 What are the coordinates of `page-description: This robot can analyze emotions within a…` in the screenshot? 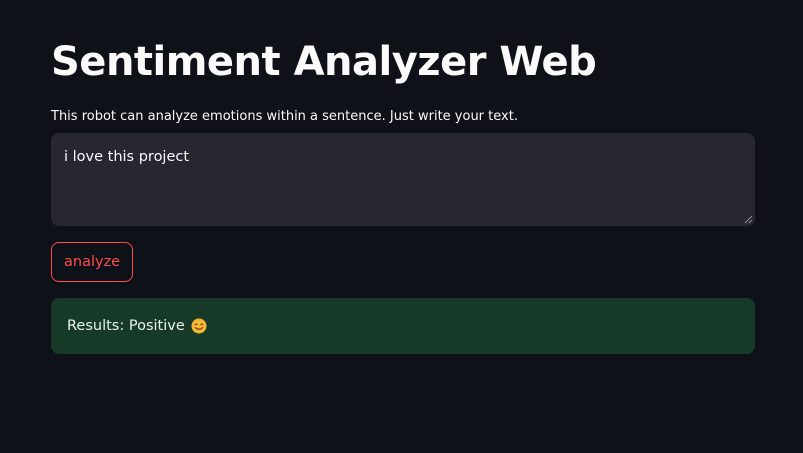 It's located at (284, 116).